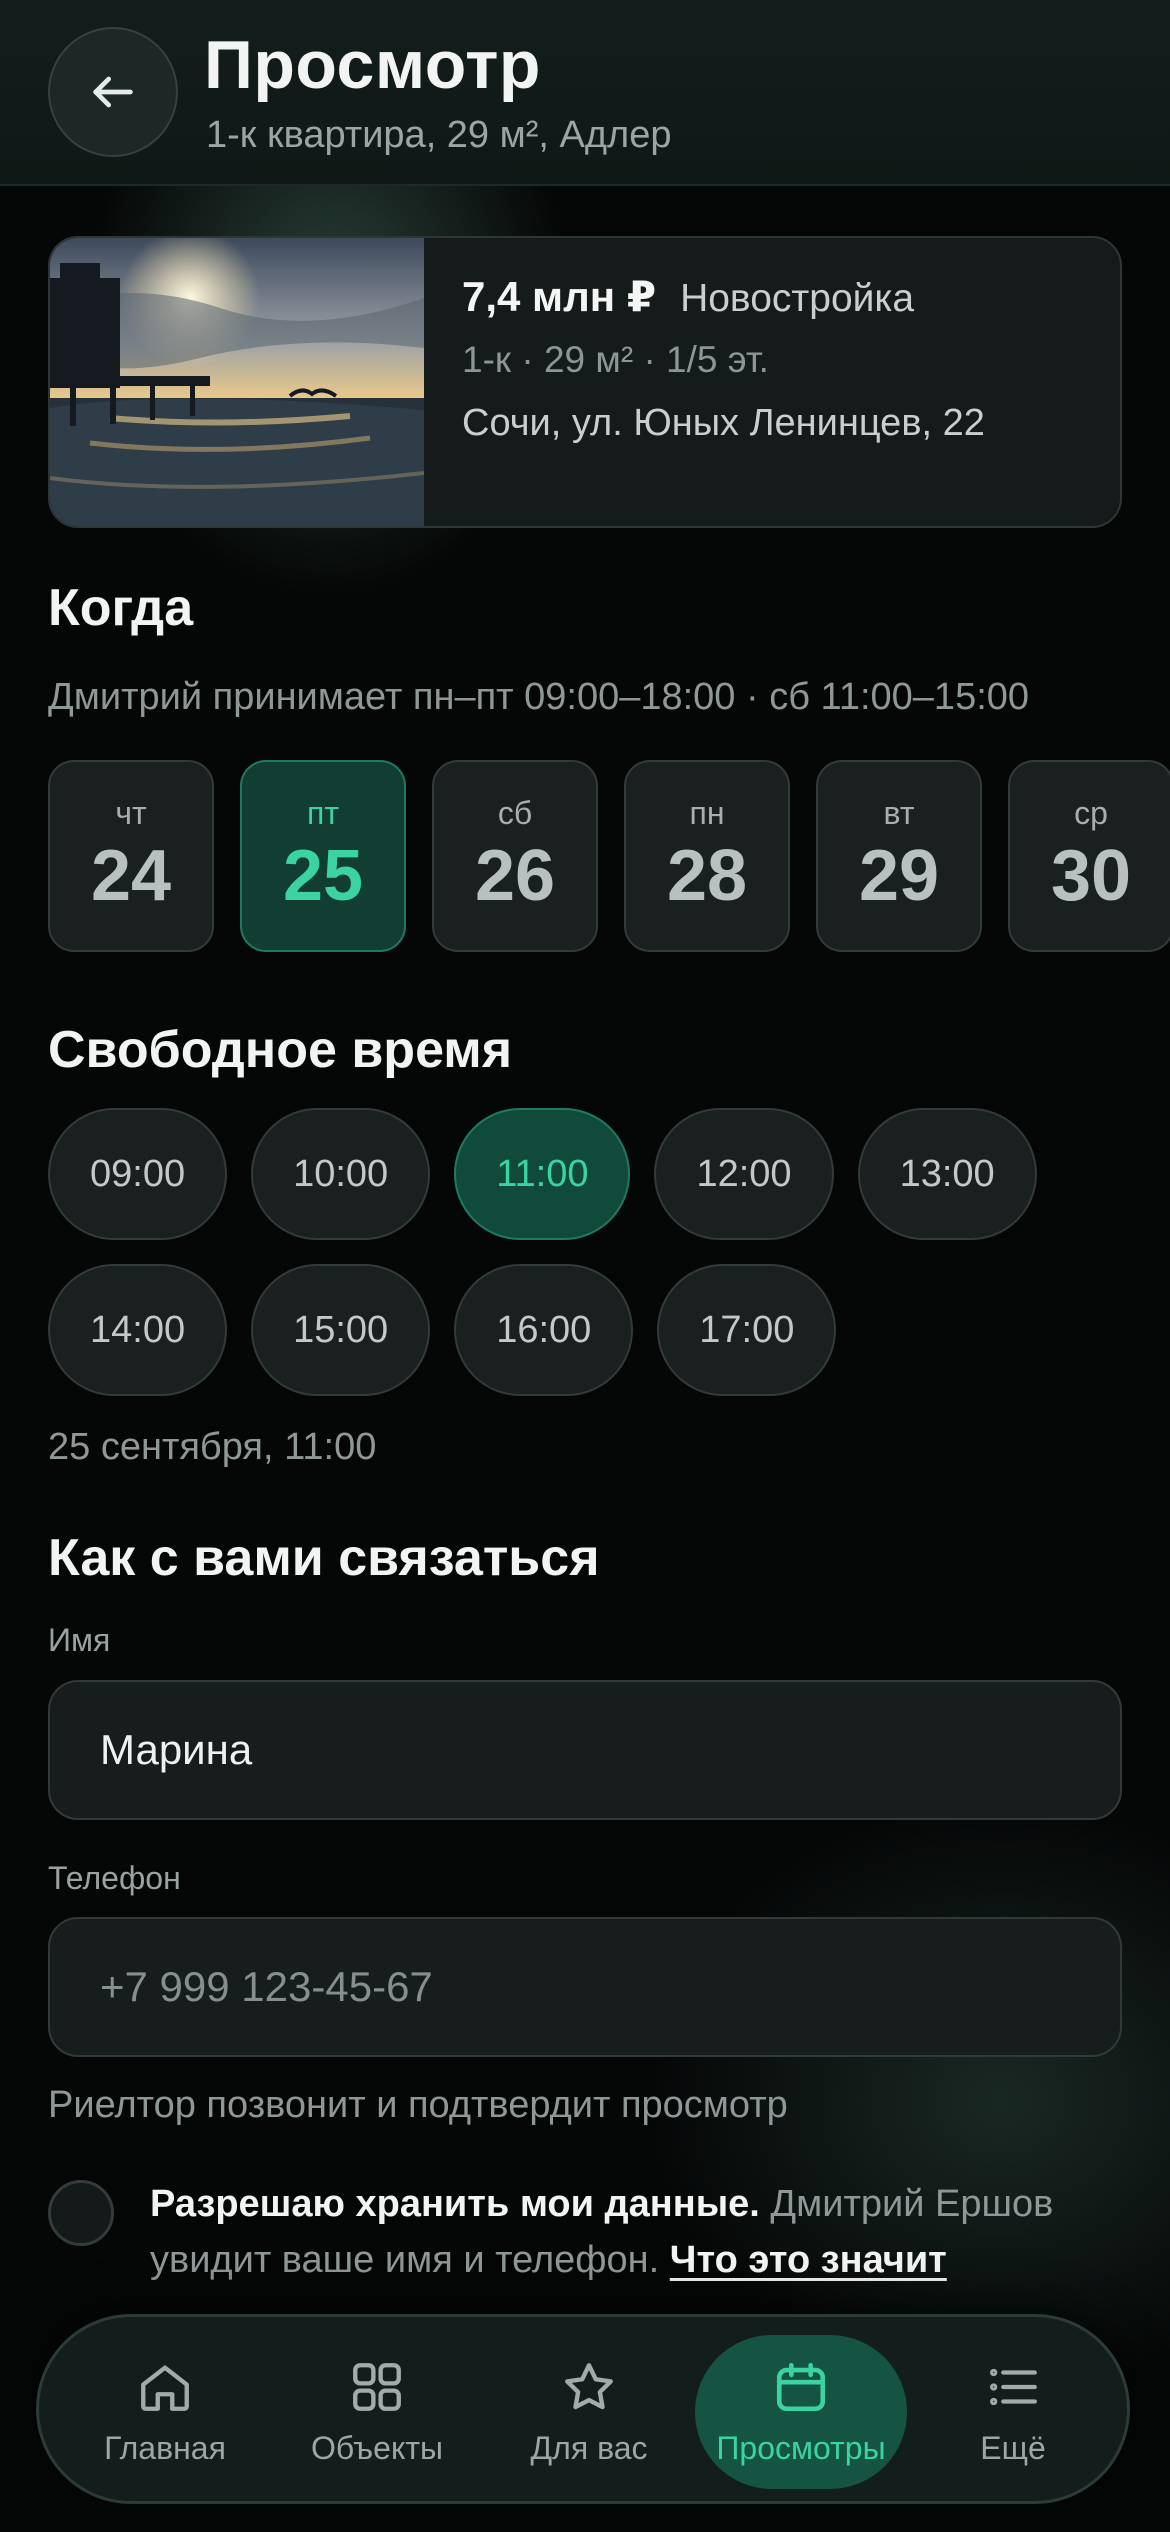  I want to click on back-button, so click(113, 92).